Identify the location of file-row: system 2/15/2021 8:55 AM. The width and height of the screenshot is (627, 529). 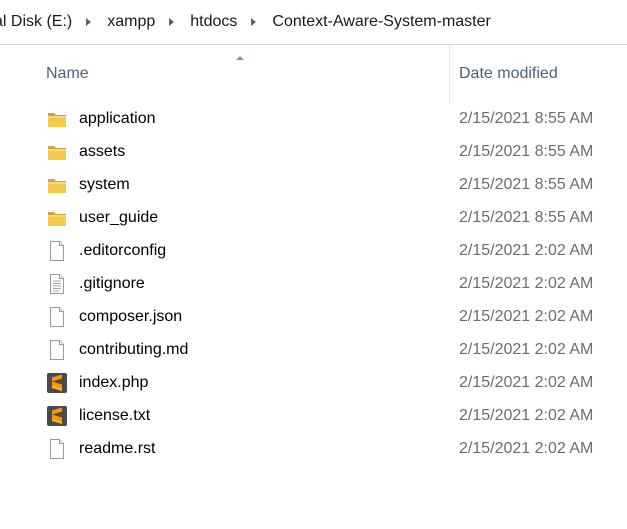
(313, 185).